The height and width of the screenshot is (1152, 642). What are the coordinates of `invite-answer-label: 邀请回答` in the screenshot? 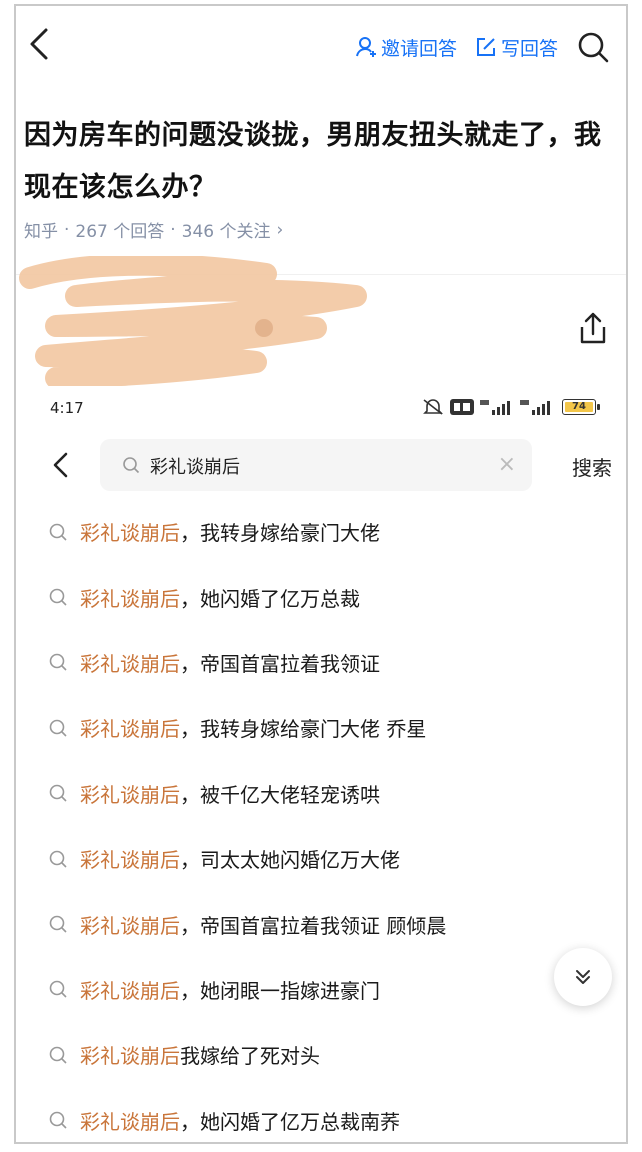 It's located at (418, 48).